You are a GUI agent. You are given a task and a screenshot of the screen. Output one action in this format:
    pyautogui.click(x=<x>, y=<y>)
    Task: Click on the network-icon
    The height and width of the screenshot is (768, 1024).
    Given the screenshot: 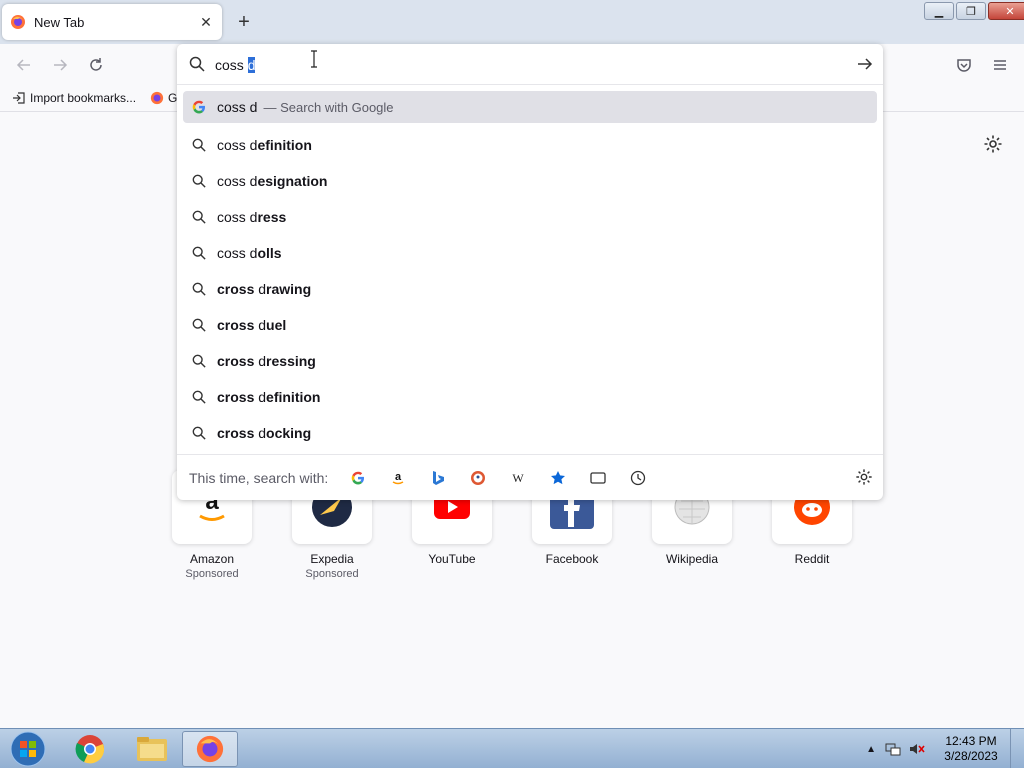 What is the action you would take?
    pyautogui.click(x=893, y=749)
    